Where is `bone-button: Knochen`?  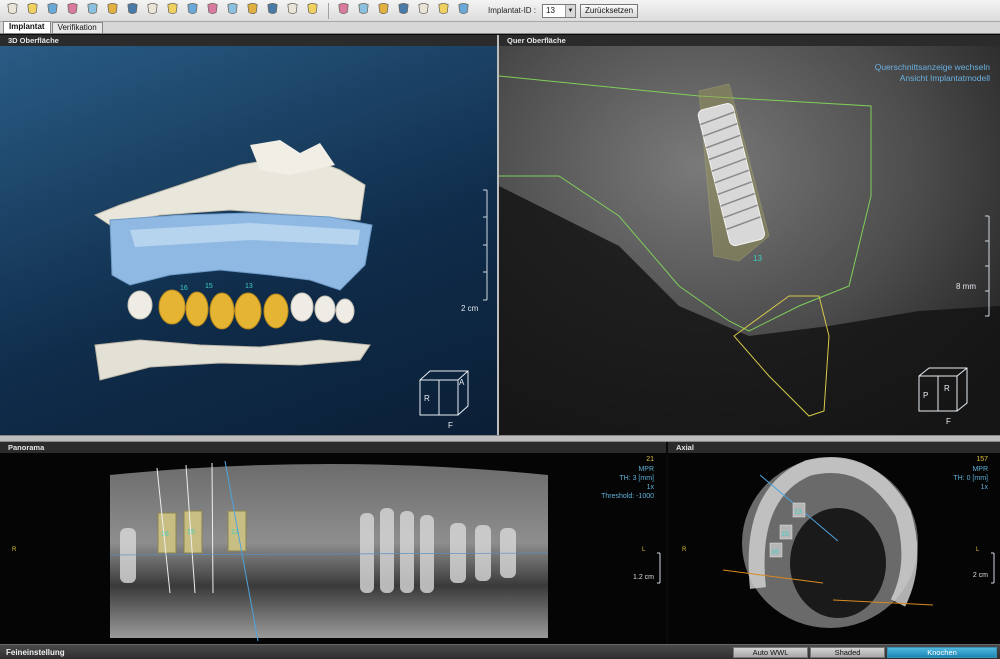 bone-button: Knochen is located at coordinates (942, 652).